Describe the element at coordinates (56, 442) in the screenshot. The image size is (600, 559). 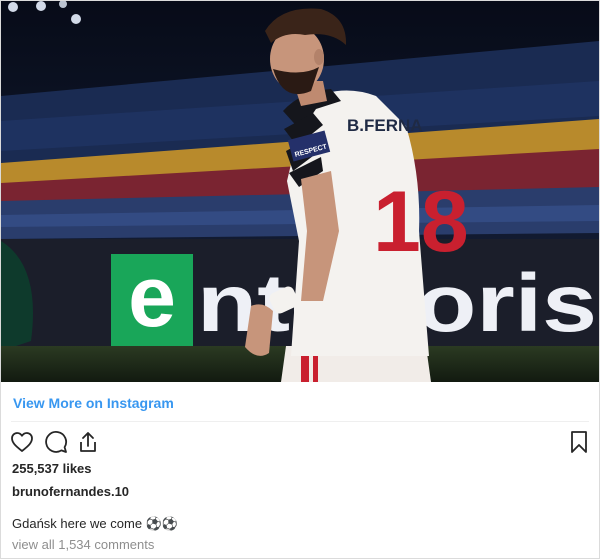
I see `comment-icon` at that location.